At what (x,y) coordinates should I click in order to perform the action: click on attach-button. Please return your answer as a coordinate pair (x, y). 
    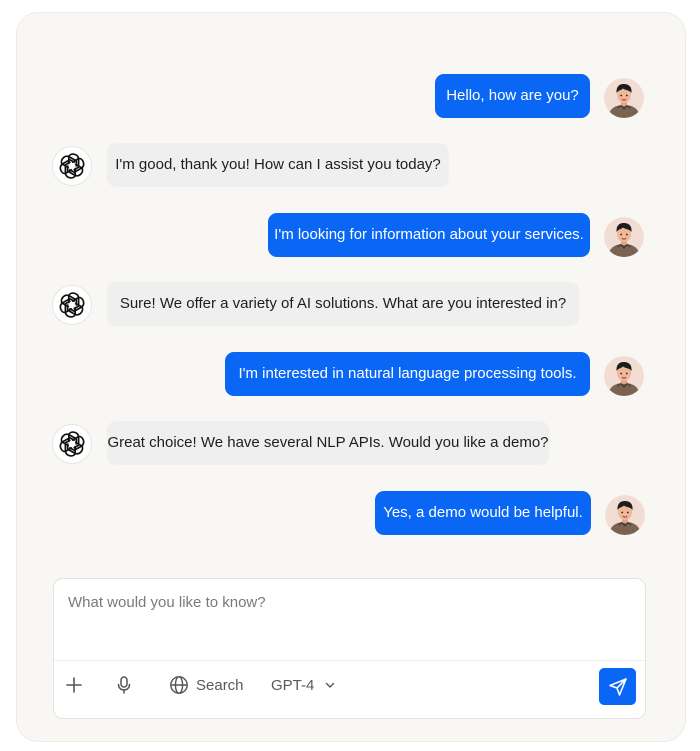
    Looking at the image, I should click on (74, 685).